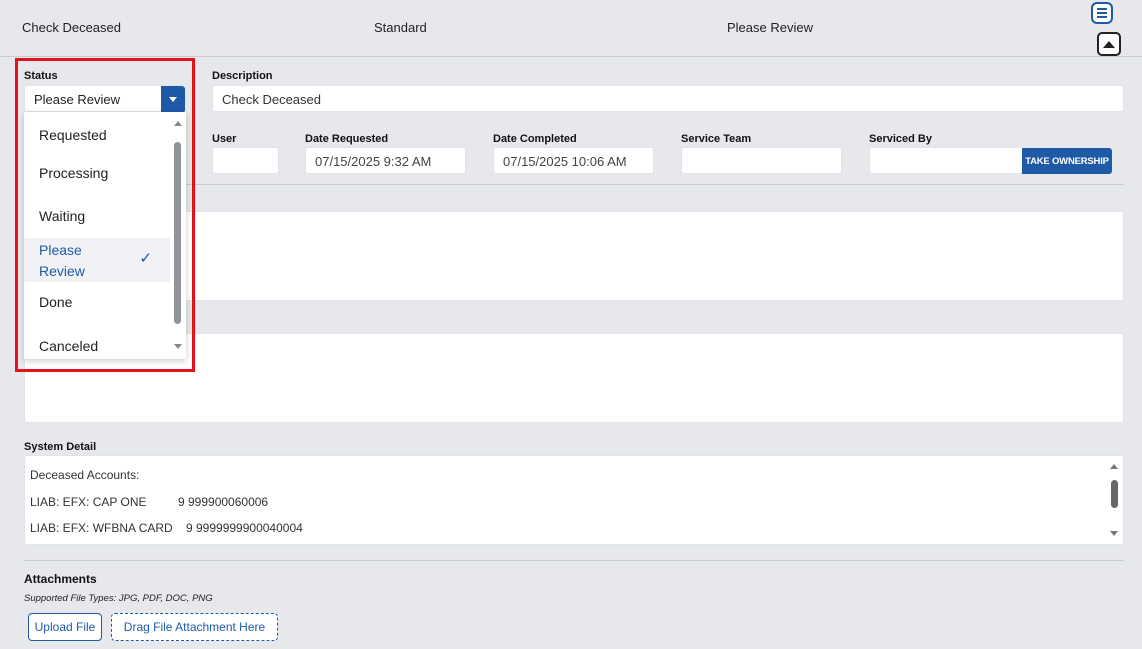  Describe the element at coordinates (1114, 466) in the screenshot. I see `scroll-up-icon` at that location.